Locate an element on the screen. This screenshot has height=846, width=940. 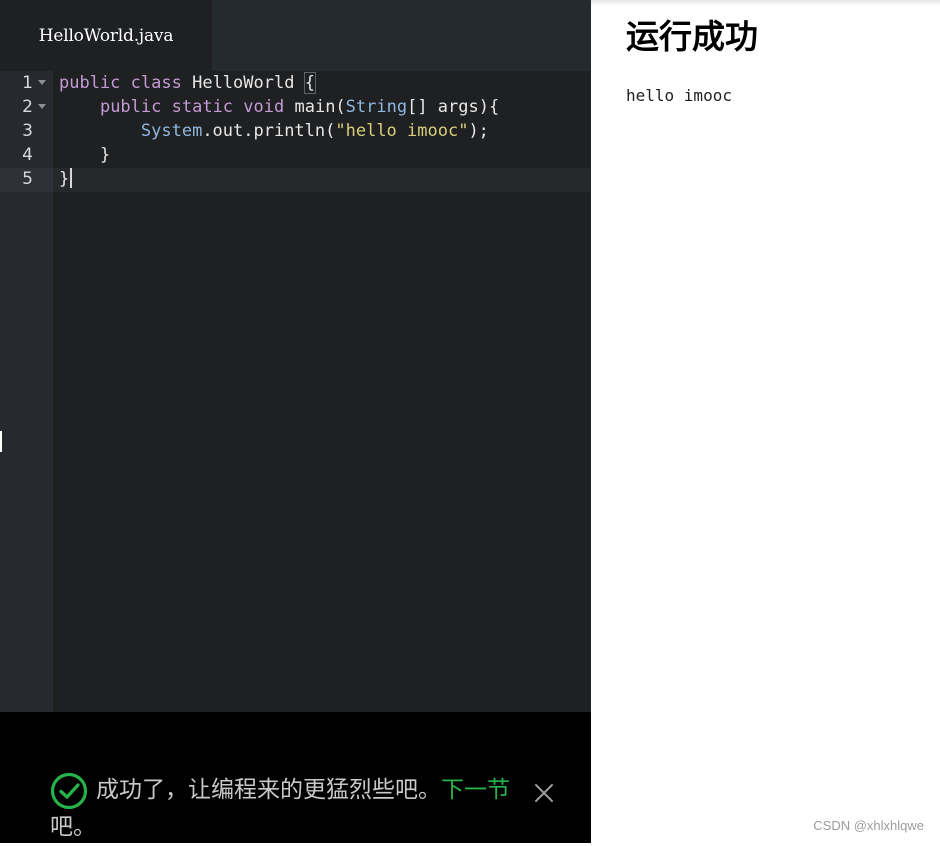
code-token: "hello imooc" is located at coordinates (402, 131).